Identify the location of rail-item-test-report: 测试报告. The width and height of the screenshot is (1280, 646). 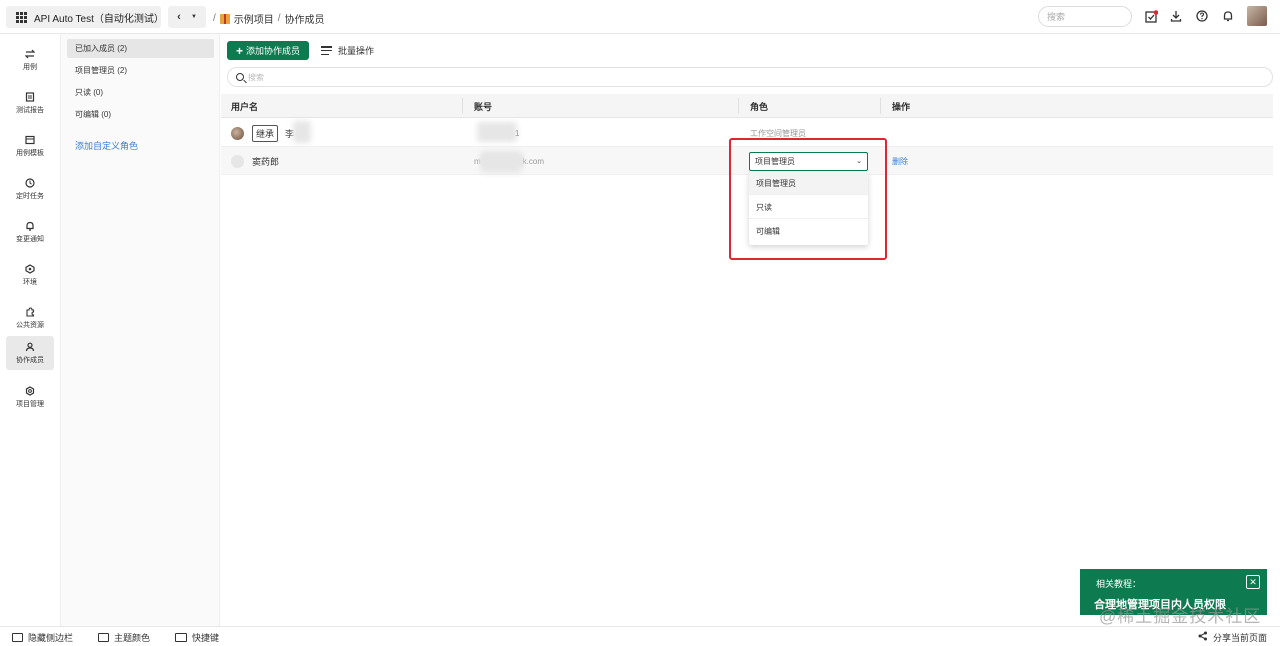
(30, 103).